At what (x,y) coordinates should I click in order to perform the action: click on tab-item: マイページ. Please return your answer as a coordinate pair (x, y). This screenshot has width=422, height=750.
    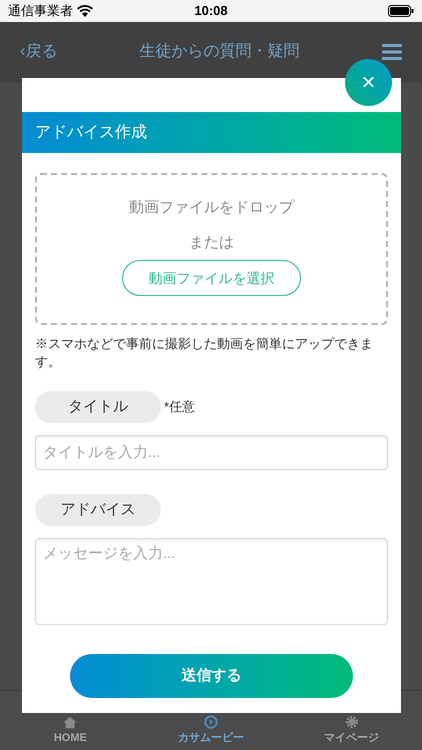
    Looking at the image, I should click on (351, 730).